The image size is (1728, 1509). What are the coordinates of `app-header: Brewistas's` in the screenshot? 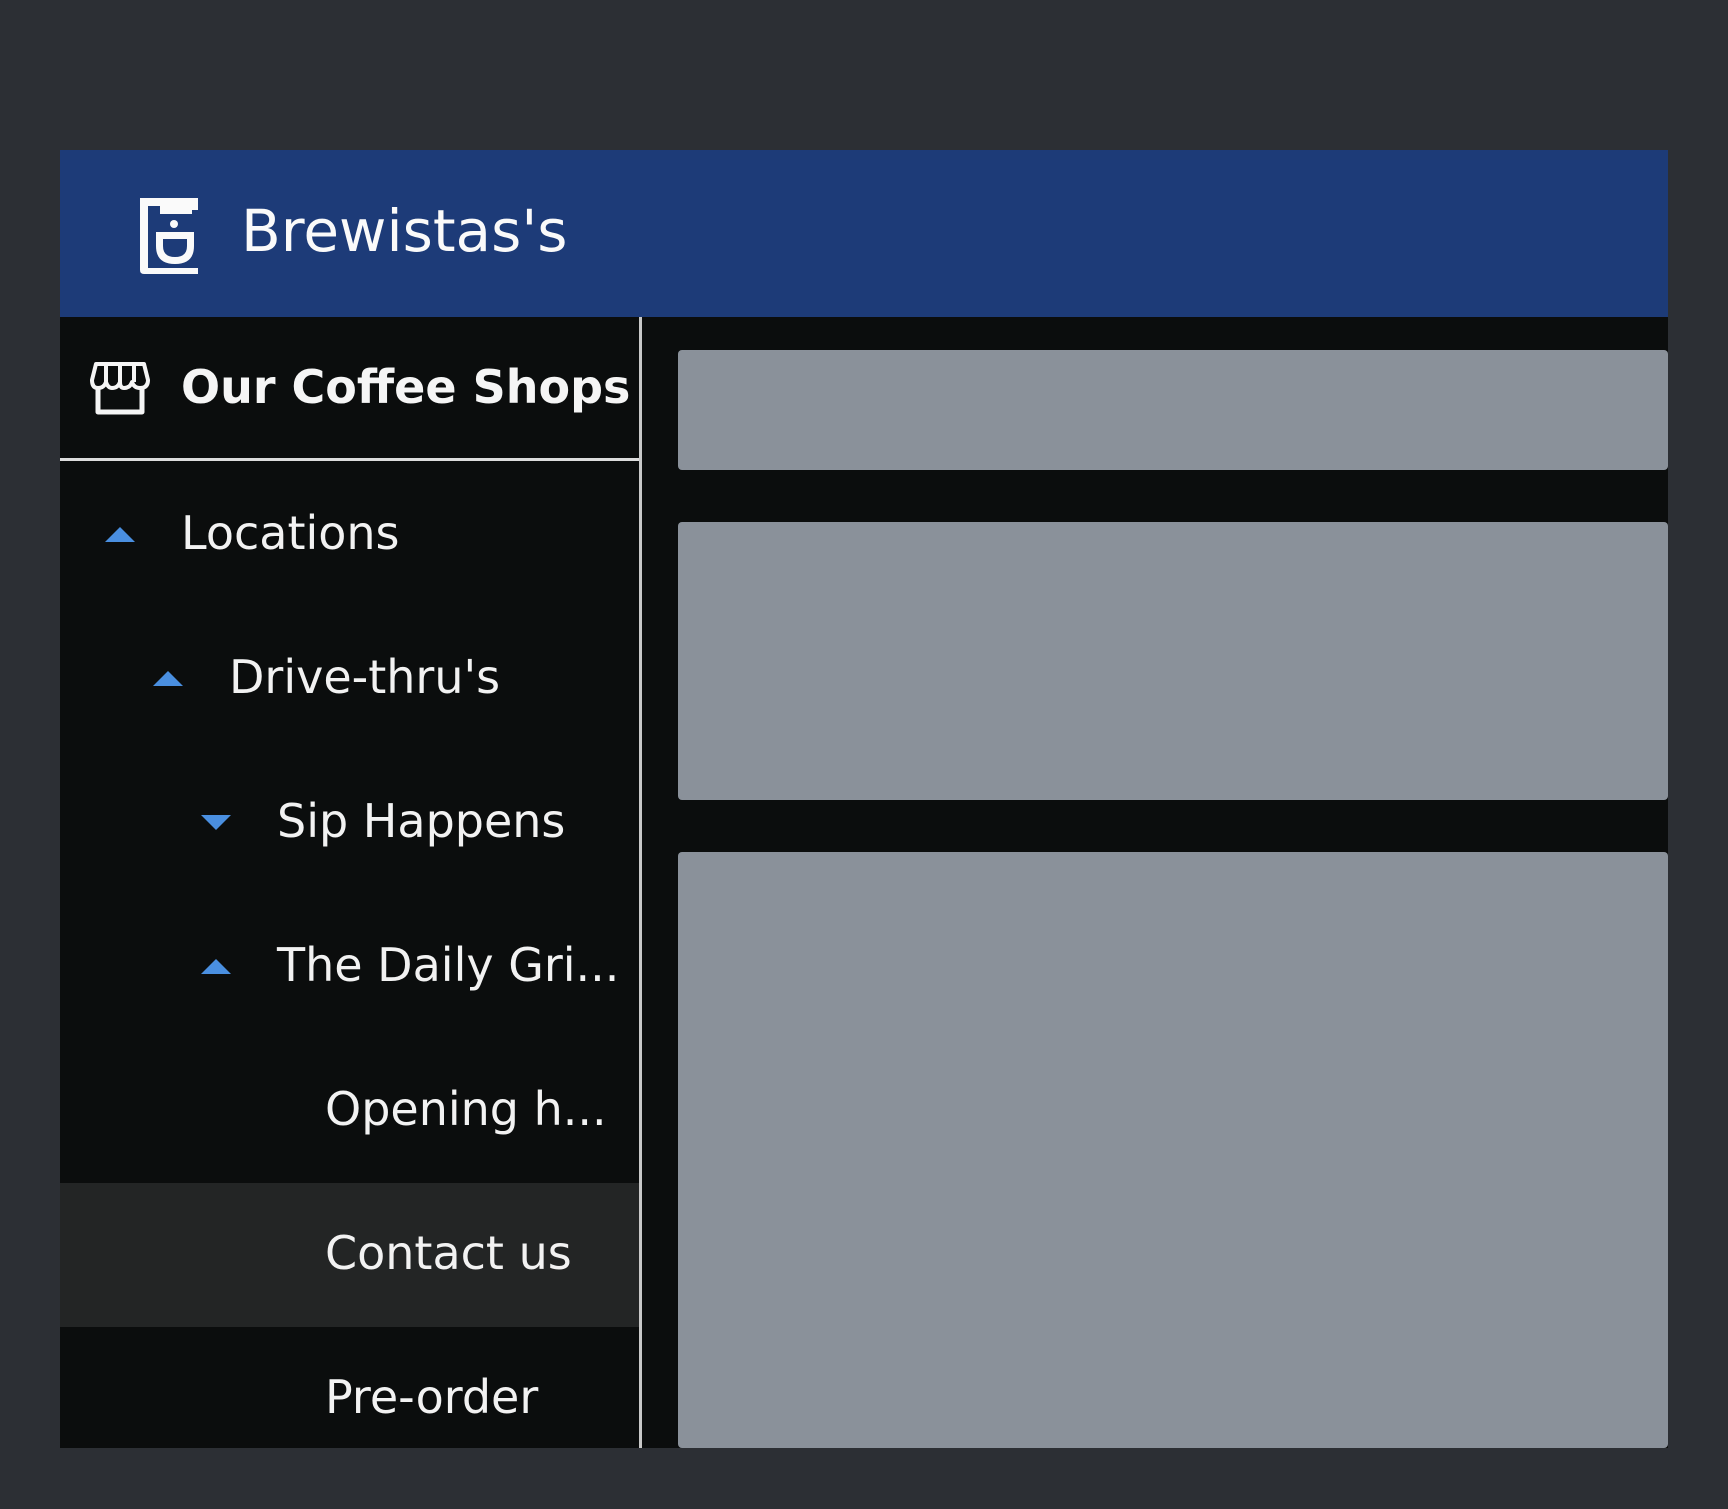 It's located at (864, 233).